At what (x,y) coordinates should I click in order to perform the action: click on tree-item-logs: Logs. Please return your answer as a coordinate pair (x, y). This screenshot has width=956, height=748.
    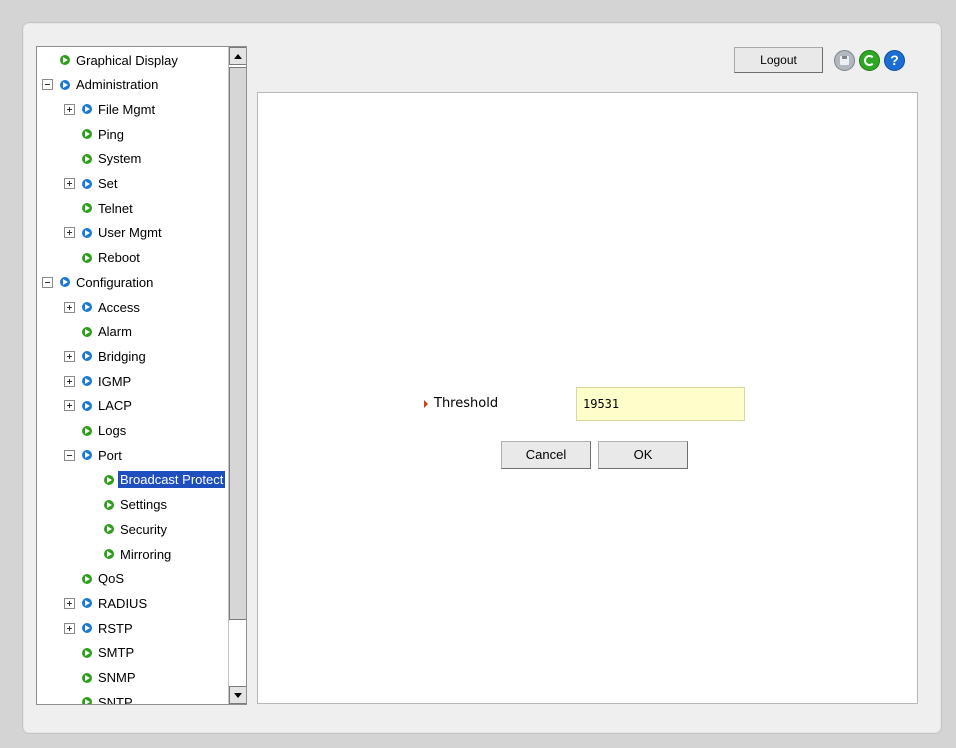
    Looking at the image, I should click on (105, 431).